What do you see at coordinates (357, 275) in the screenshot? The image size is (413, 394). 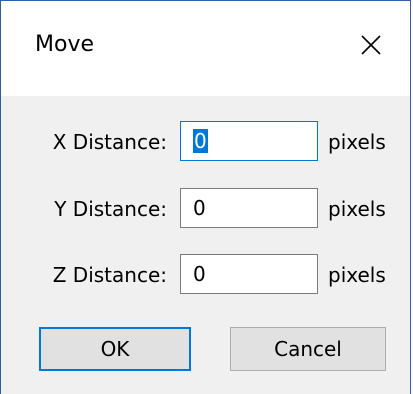 I see `z-distance-unit: pixels` at bounding box center [357, 275].